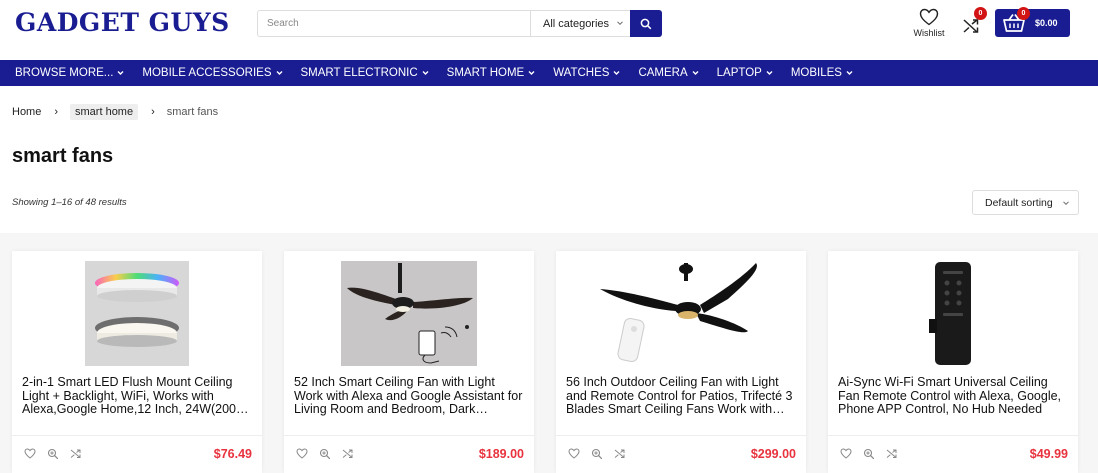 Image resolution: width=1098 pixels, height=473 pixels. I want to click on nav-item-label: CAMERA, so click(663, 73).